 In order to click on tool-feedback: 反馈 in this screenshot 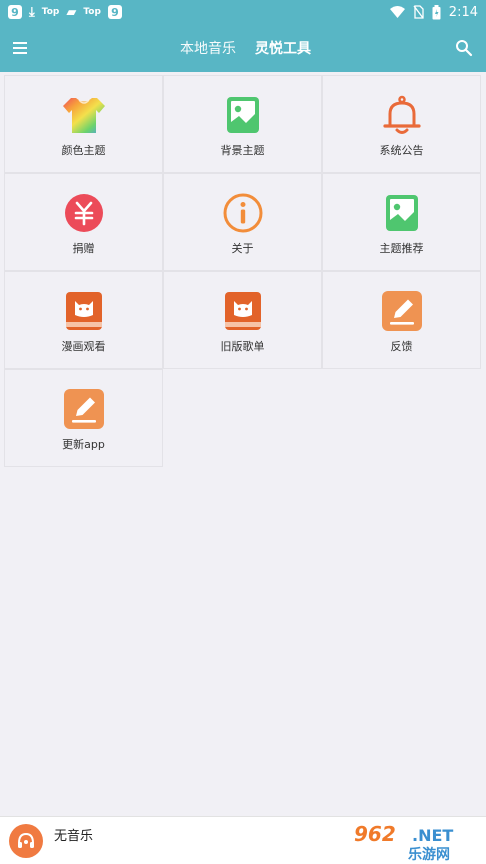, I will do `click(401, 320)`.